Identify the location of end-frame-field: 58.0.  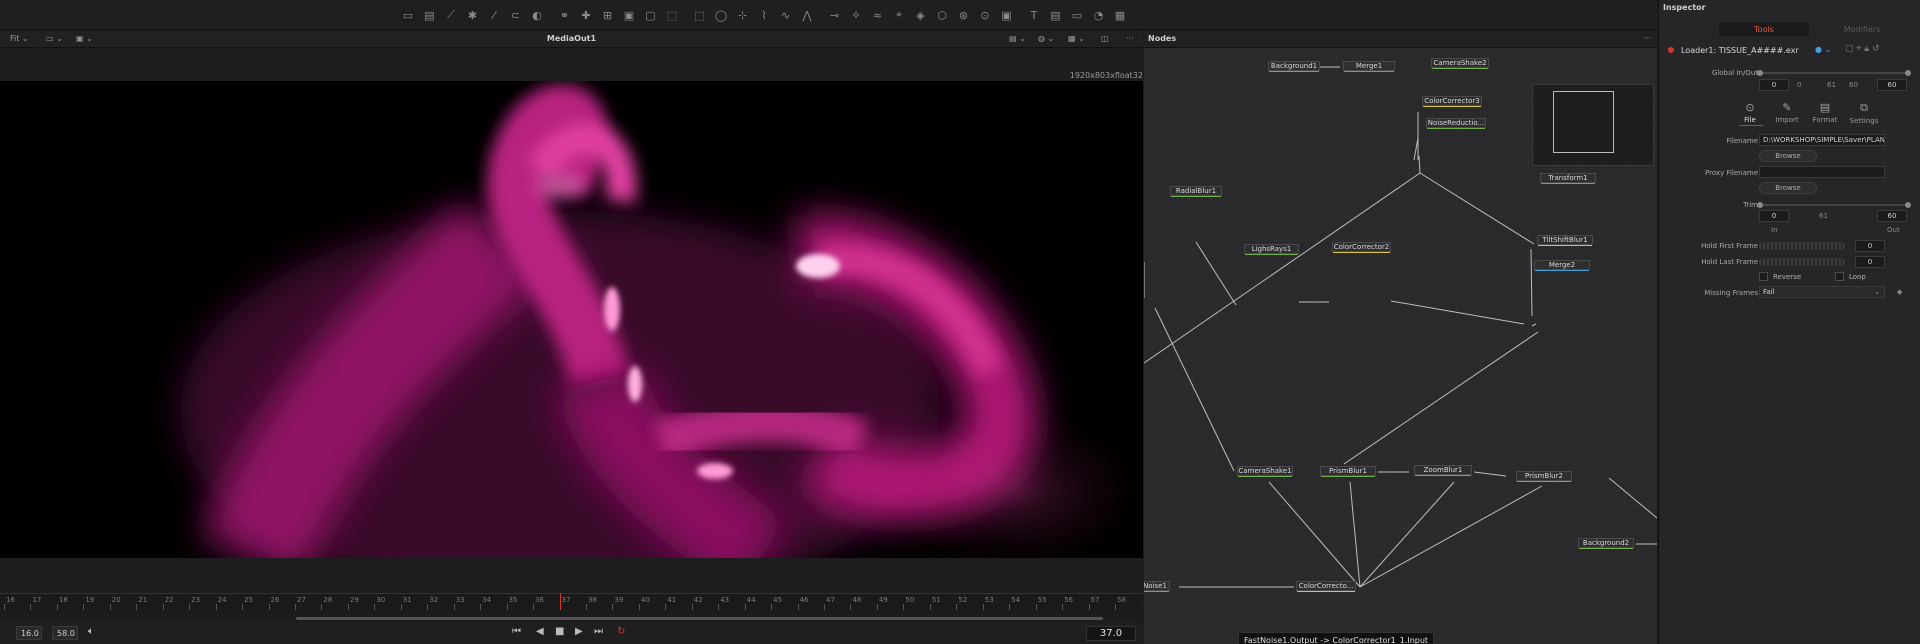
(65, 633).